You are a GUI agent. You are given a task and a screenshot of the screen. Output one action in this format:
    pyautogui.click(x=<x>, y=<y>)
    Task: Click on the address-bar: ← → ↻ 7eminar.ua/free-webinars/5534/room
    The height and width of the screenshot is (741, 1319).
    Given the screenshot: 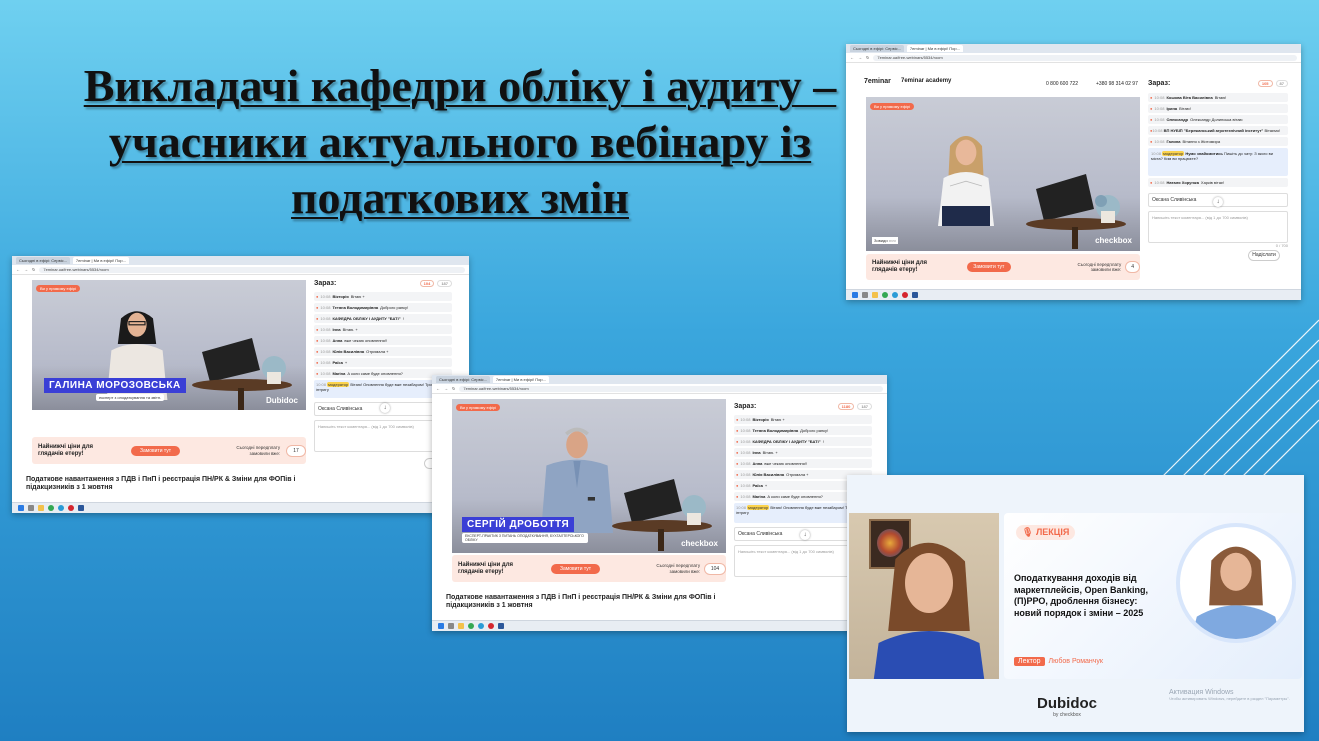 What is the action you would take?
    pyautogui.click(x=1073, y=58)
    